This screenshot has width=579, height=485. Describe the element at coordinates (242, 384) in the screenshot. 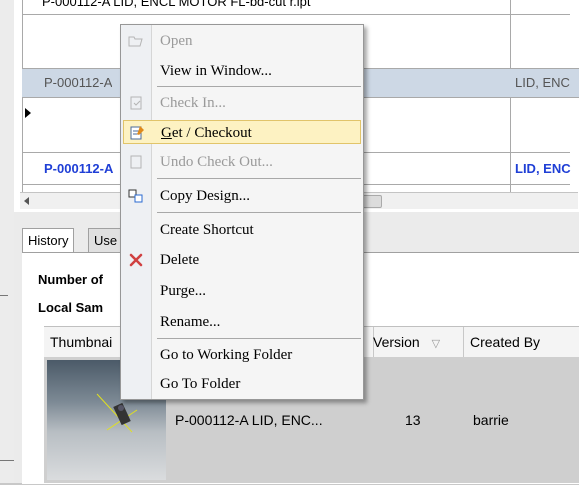

I see `menu-item-go-to-folder: Go To Folder` at that location.